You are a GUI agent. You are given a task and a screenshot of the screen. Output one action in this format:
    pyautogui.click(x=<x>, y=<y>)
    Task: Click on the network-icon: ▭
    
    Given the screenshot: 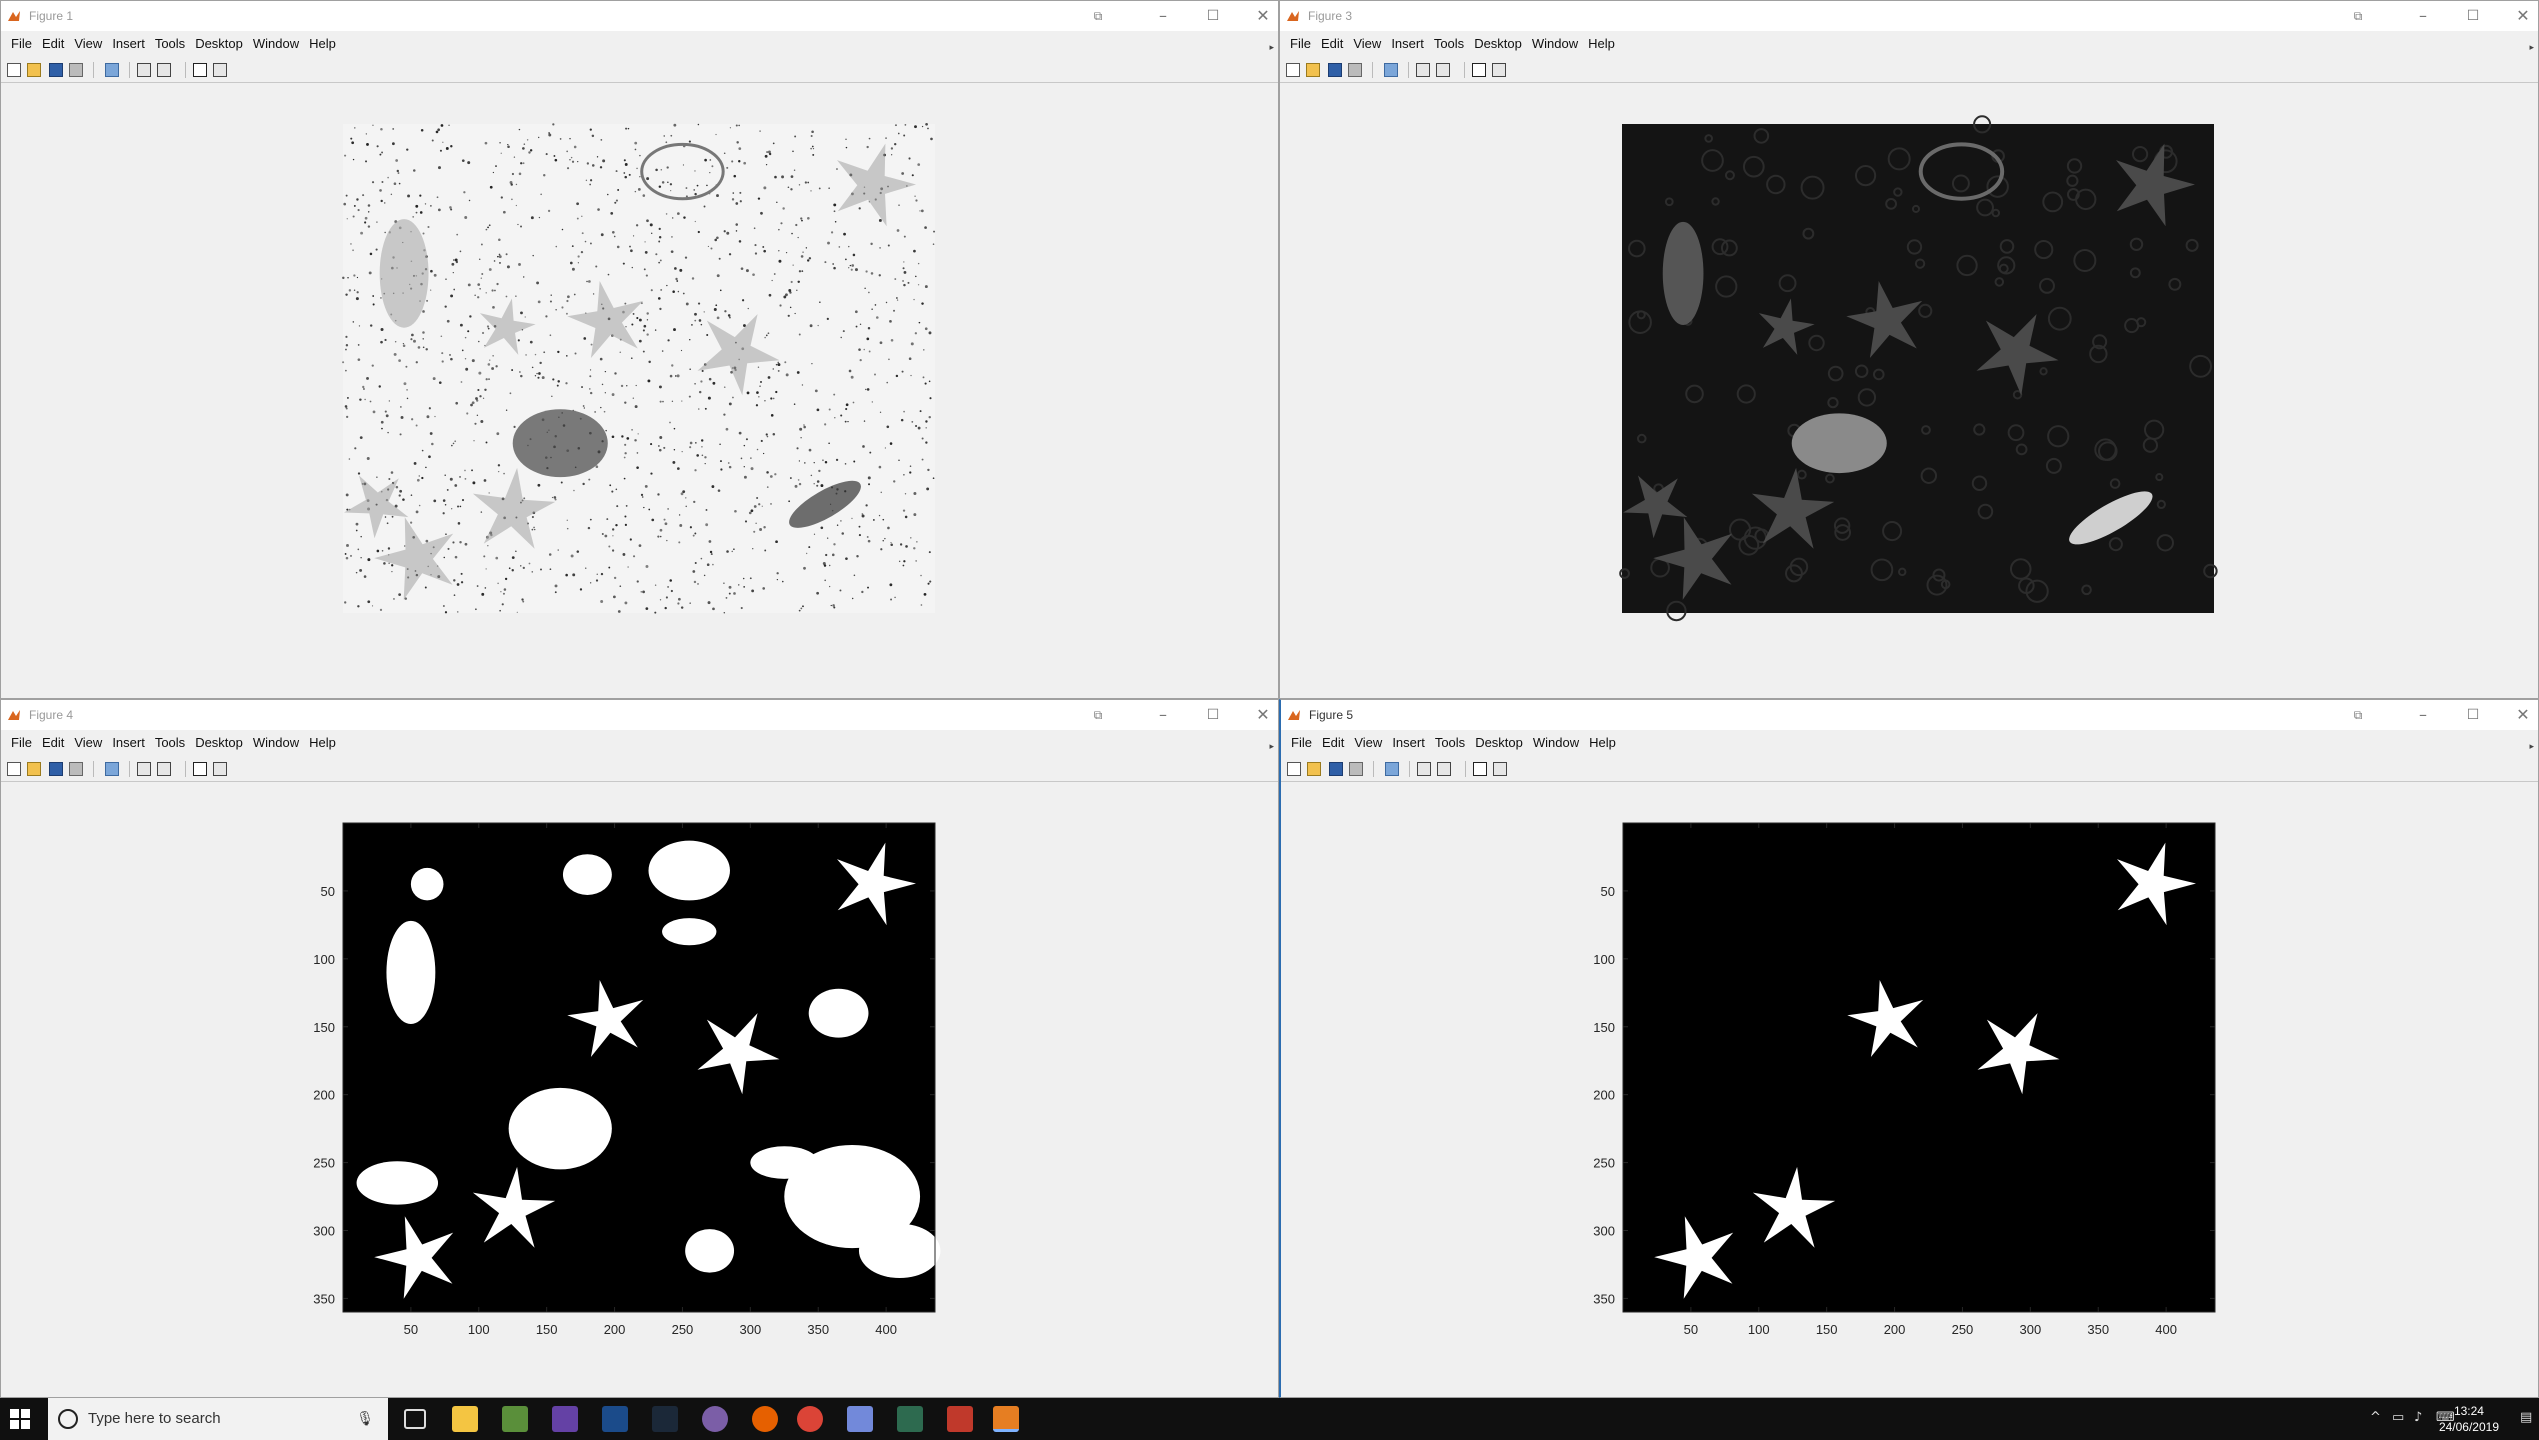 What is the action you would take?
    pyautogui.click(x=2398, y=1417)
    